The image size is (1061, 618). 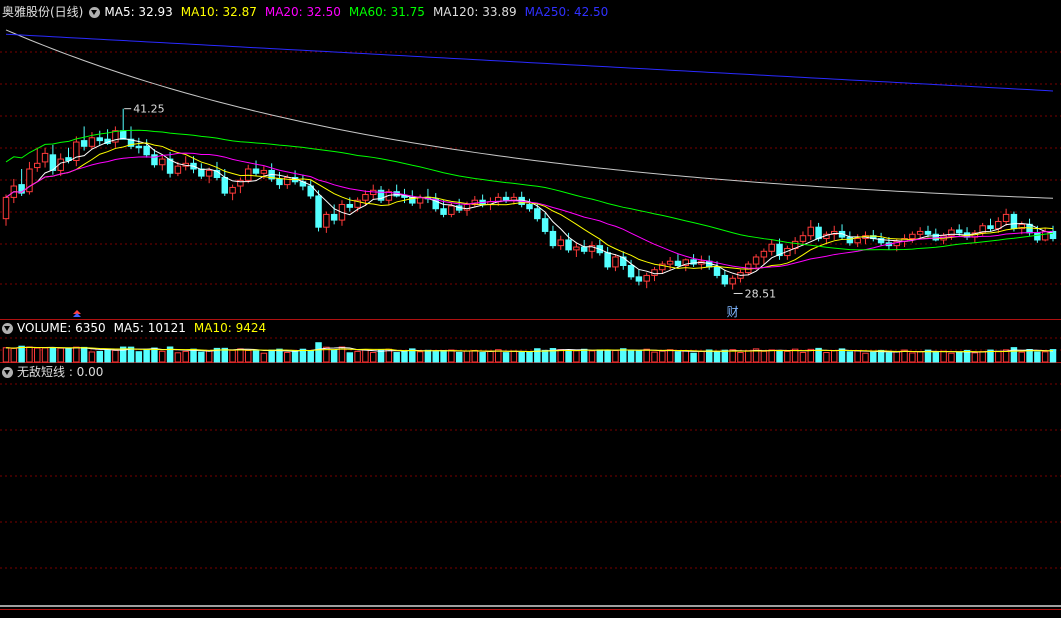 I want to click on ma-legend-item: MA120: 33.89, so click(x=474, y=12).